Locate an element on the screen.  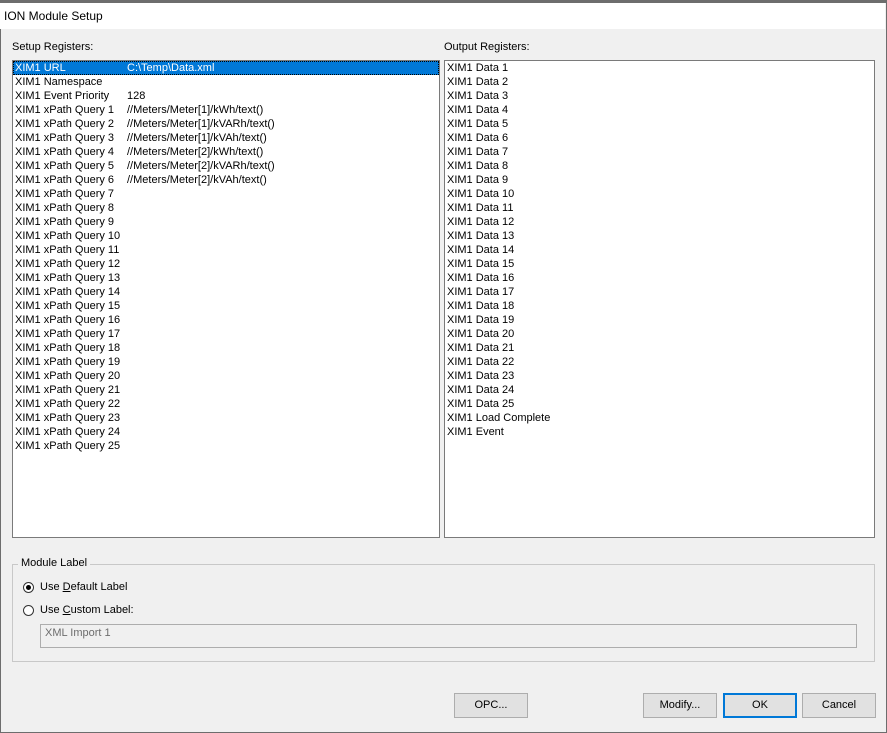
setup-register-name: XIM1 xPath Query 12 is located at coordinates (68, 264).